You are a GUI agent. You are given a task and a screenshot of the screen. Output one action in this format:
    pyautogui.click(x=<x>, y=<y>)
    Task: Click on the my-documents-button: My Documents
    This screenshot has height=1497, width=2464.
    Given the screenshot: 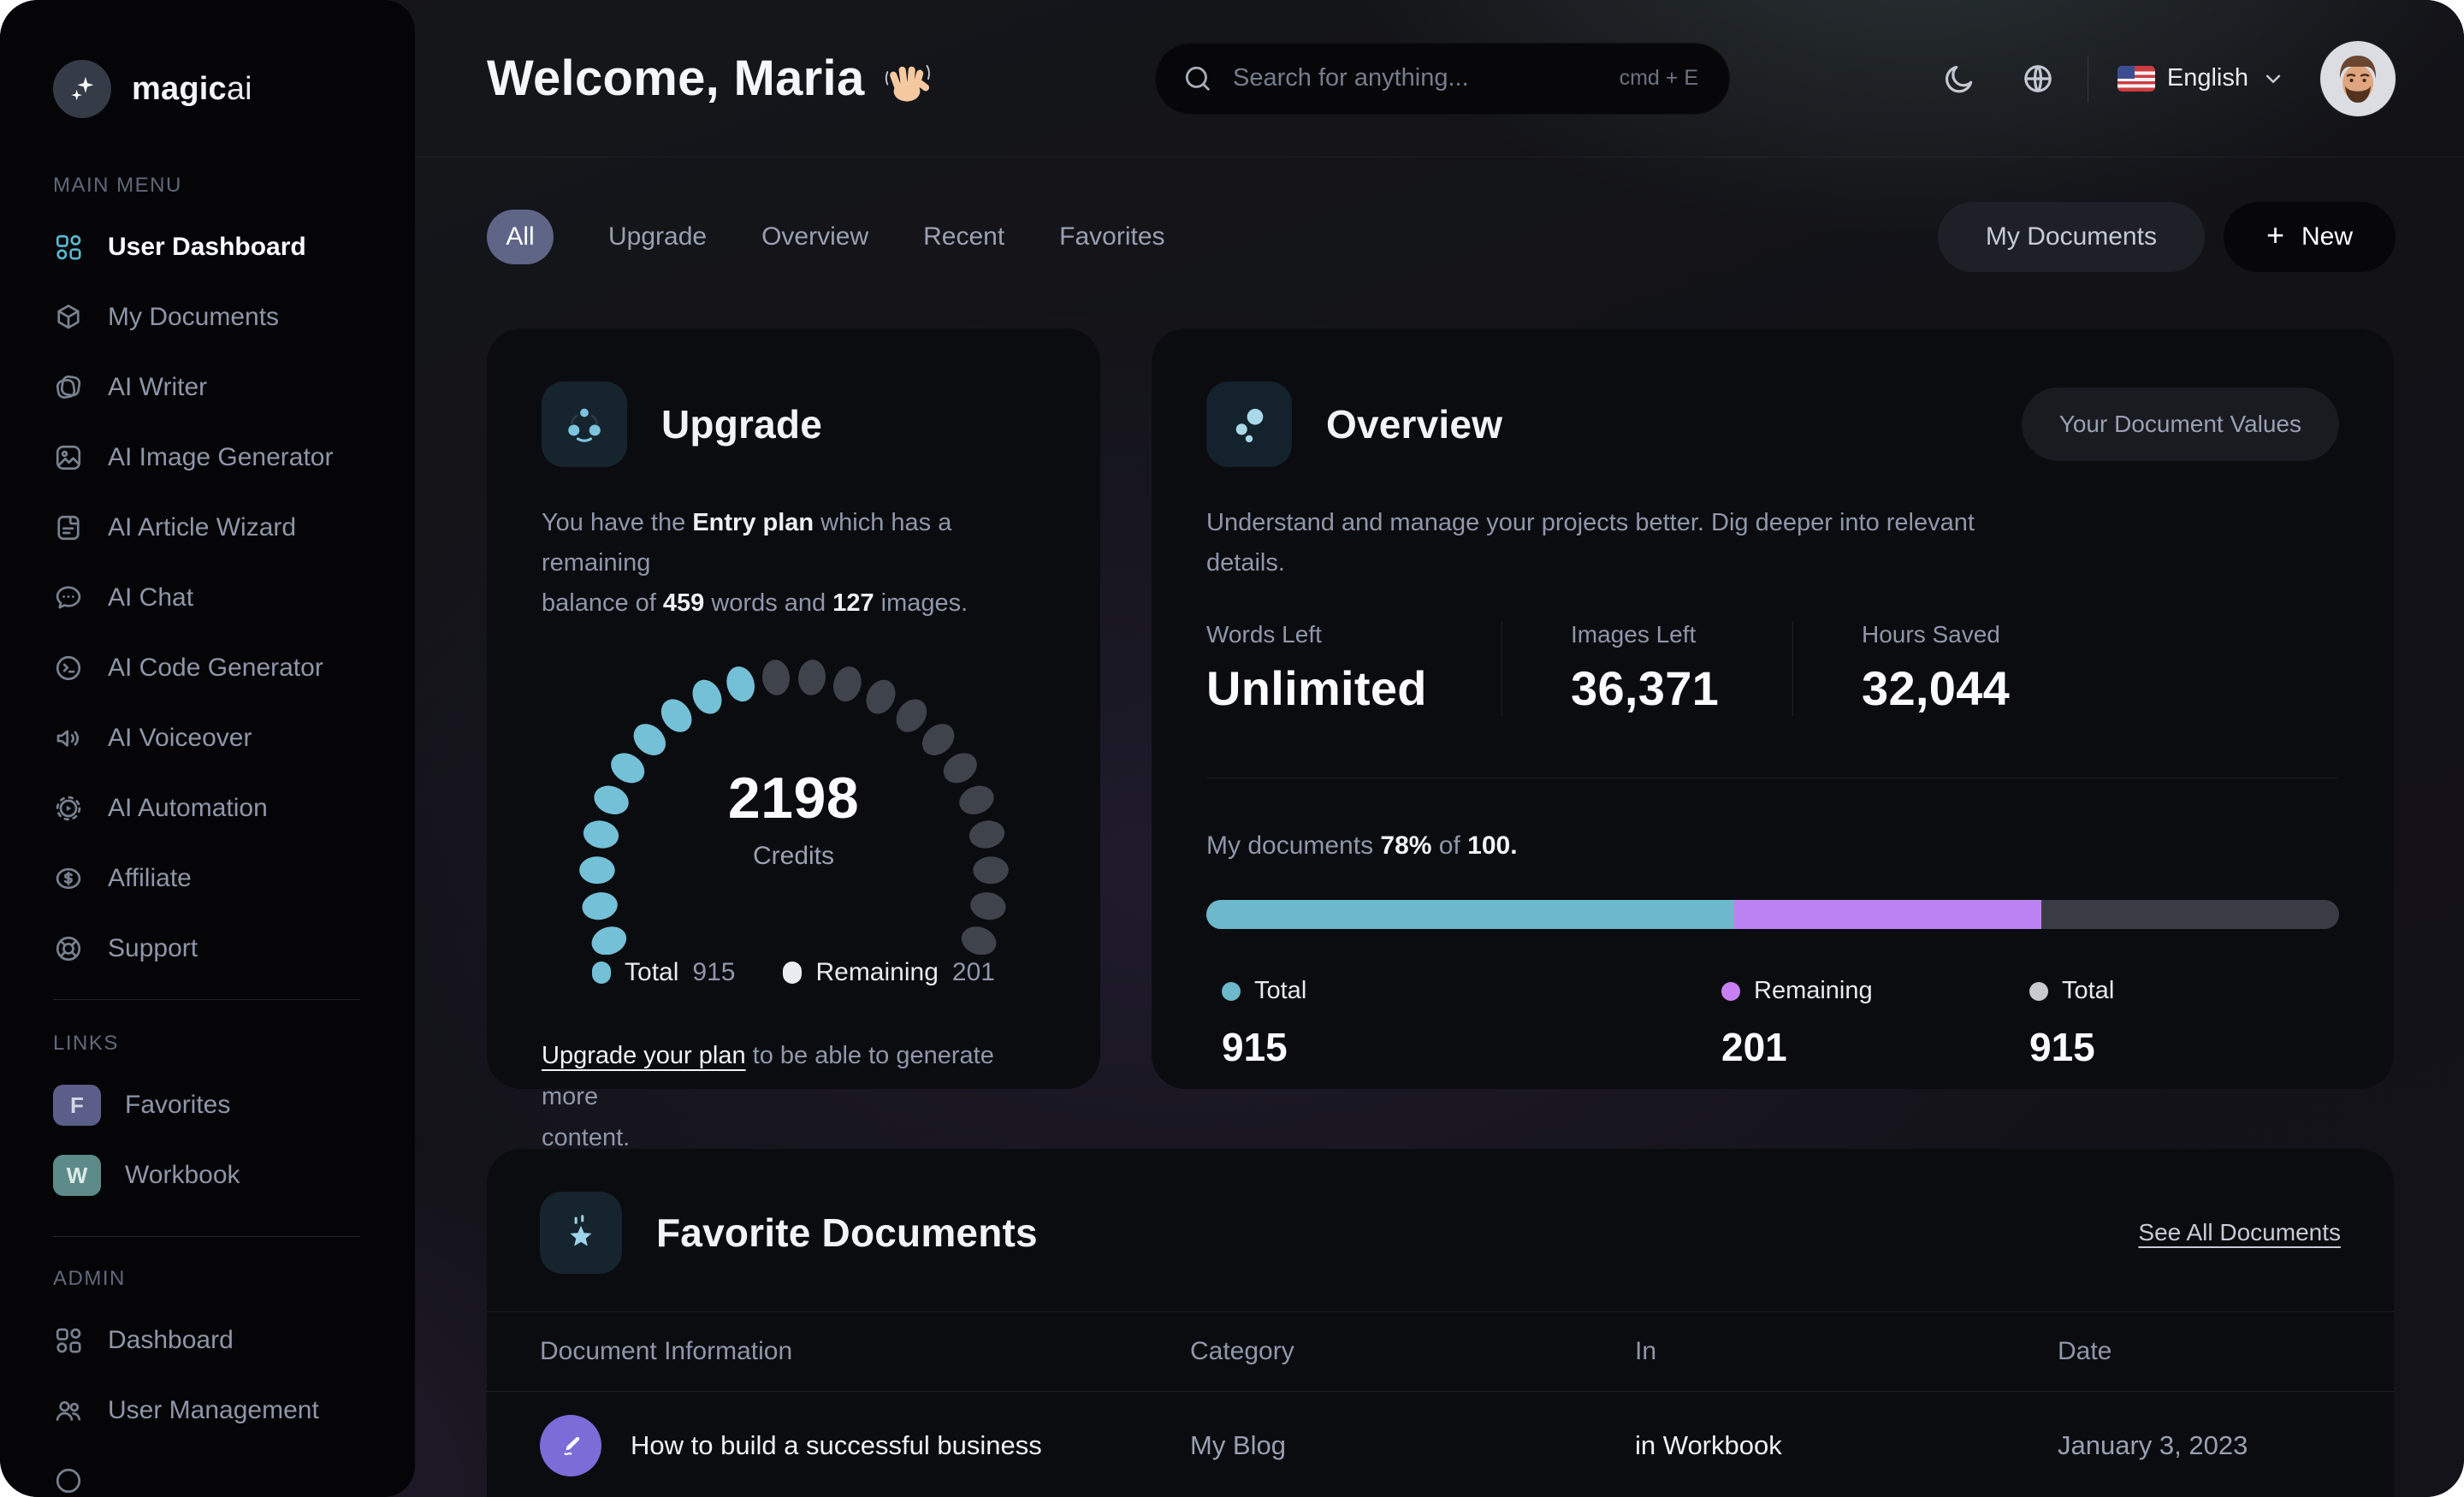 What is the action you would take?
    pyautogui.click(x=2071, y=237)
    